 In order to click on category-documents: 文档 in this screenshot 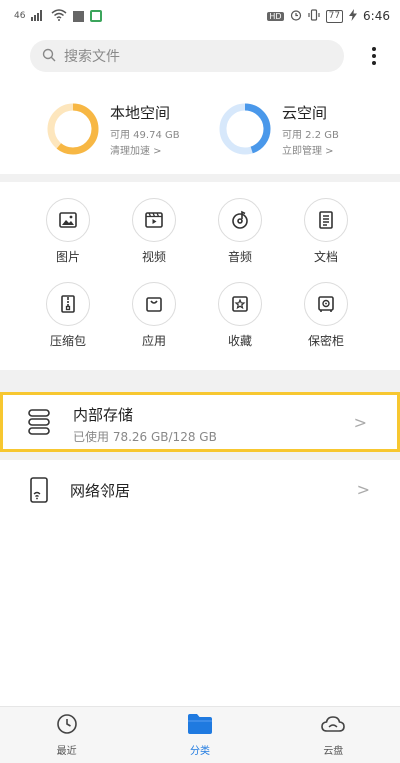, I will do `click(326, 231)`.